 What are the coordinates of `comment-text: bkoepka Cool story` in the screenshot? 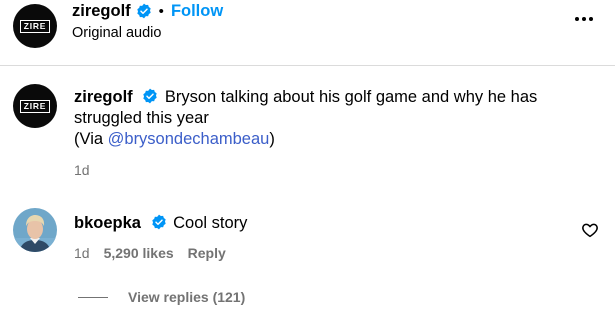 It's located at (160, 223).